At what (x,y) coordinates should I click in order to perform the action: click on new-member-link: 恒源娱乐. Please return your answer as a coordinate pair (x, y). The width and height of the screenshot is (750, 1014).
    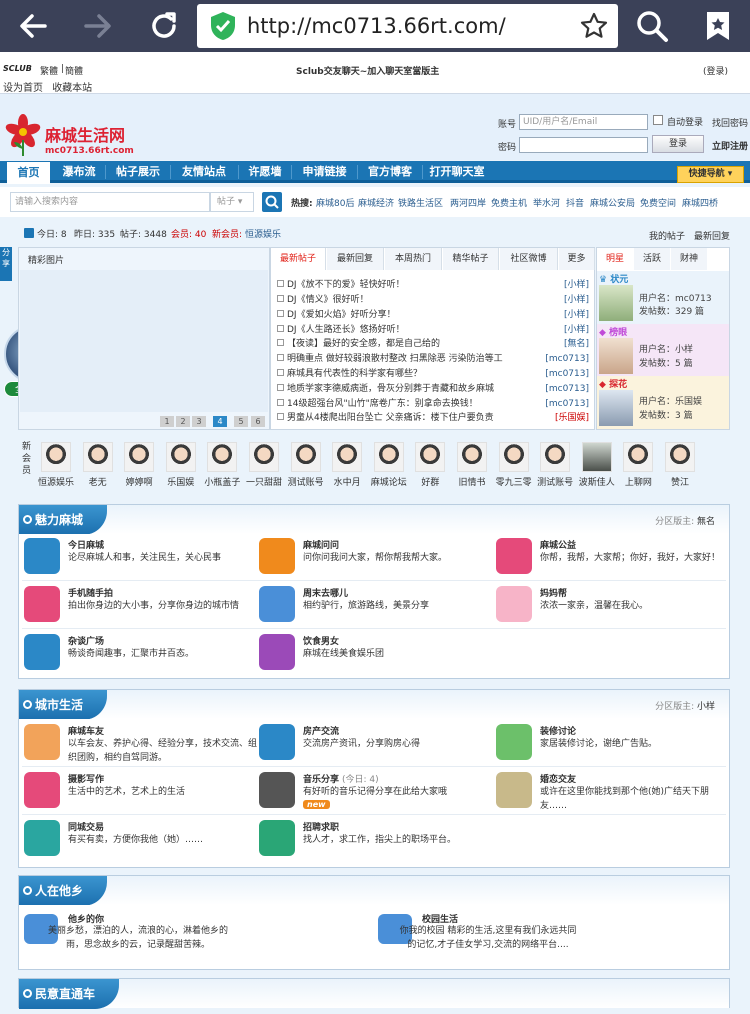
    Looking at the image, I should click on (263, 233).